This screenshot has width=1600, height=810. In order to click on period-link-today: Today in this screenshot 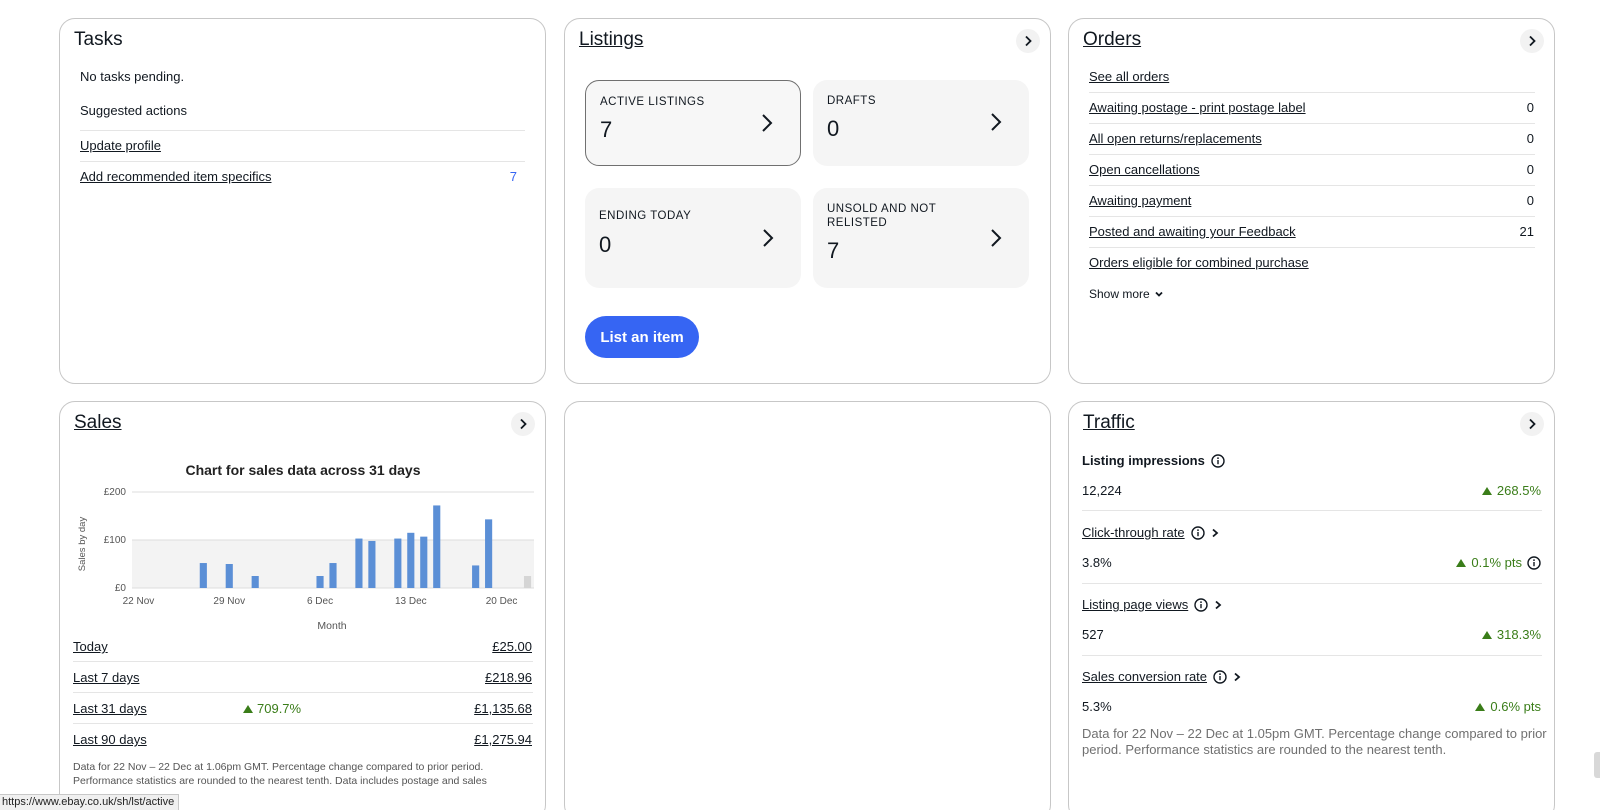, I will do `click(90, 646)`.